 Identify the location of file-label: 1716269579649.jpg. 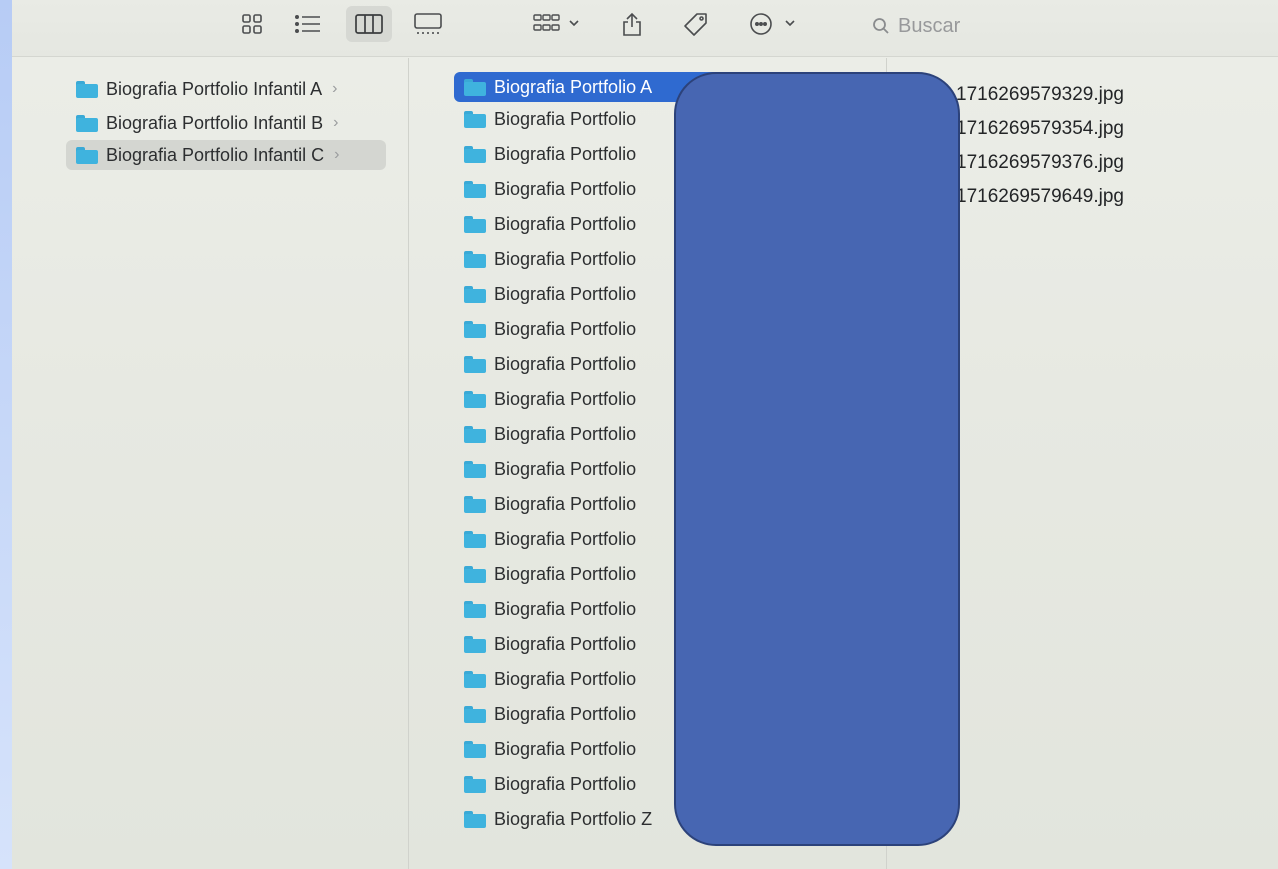
(1040, 196).